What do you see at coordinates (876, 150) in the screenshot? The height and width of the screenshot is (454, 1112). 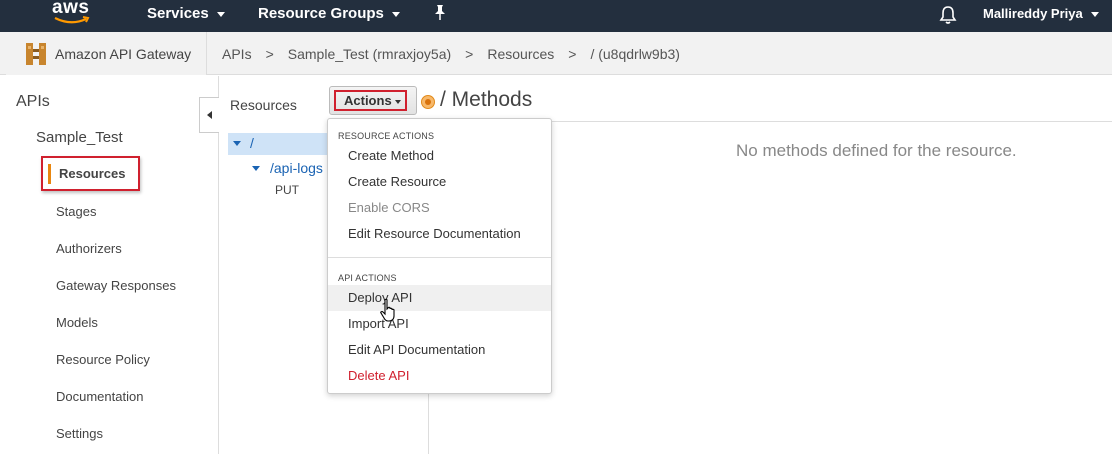 I see `empty-methods-message: No methods defined for the resource.` at bounding box center [876, 150].